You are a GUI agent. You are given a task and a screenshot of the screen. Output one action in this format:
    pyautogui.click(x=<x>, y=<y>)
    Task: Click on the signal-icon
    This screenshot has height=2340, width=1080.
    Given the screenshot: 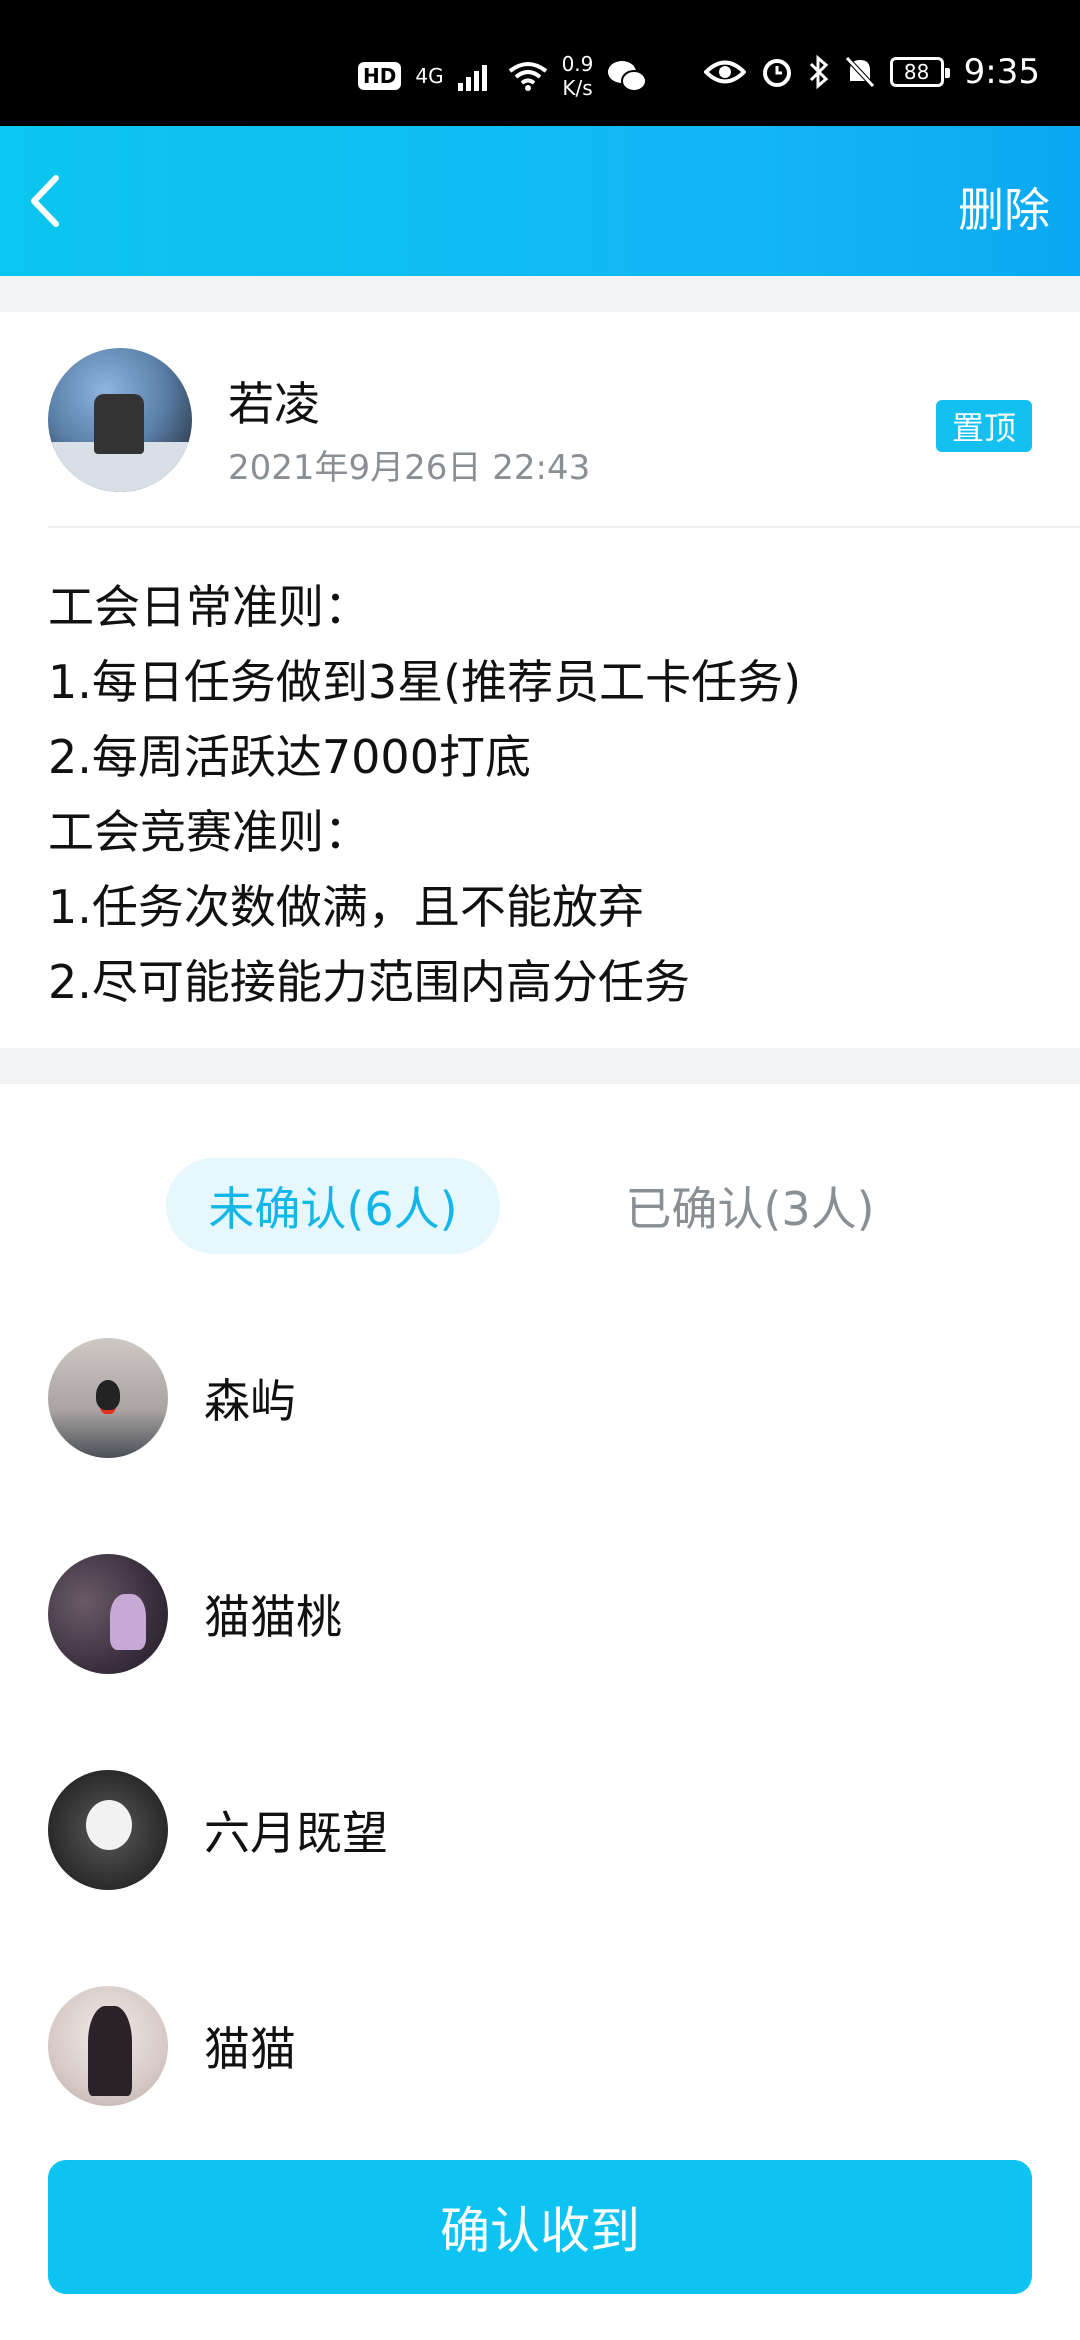 What is the action you would take?
    pyautogui.click(x=472, y=78)
    